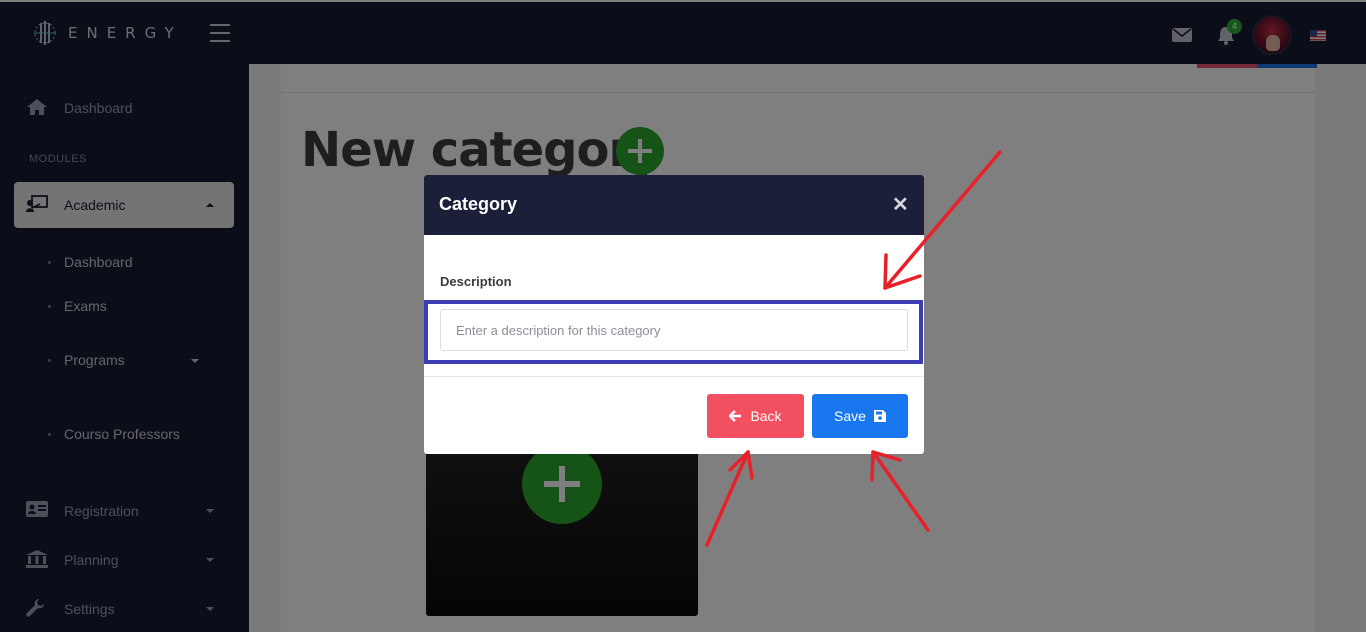 This screenshot has width=1366, height=632. Describe the element at coordinates (674, 376) in the screenshot. I see `divider` at that location.